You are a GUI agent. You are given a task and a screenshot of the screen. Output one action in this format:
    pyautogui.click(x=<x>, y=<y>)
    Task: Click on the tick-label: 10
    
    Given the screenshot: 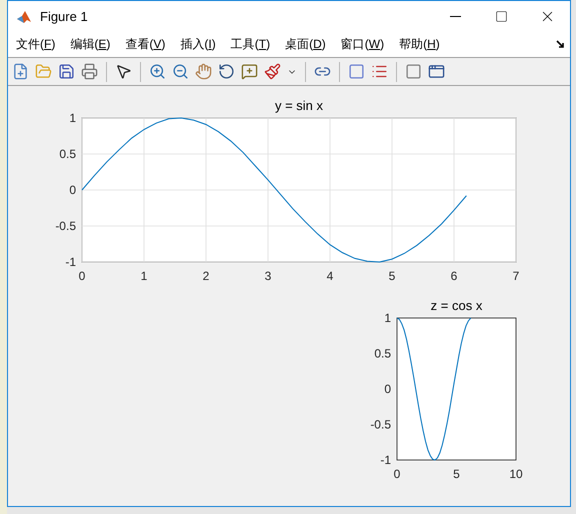 What is the action you would take?
    pyautogui.click(x=516, y=474)
    